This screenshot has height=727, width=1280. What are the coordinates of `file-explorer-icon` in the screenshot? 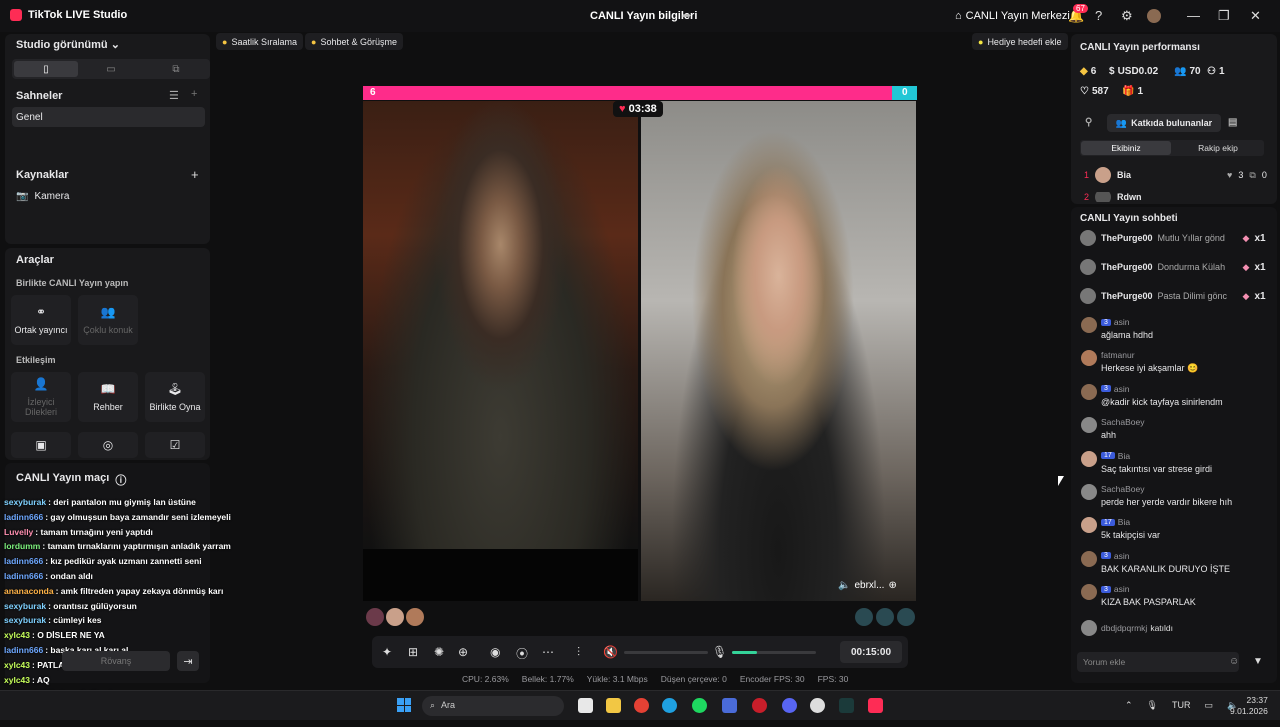 It's located at (613, 705).